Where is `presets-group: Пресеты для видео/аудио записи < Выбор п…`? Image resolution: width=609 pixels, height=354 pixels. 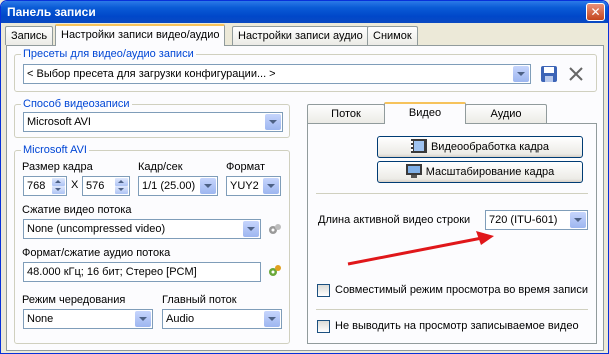 presets-group: Пресеты для видео/аудио записи < Выбор п… is located at coordinates (305, 70).